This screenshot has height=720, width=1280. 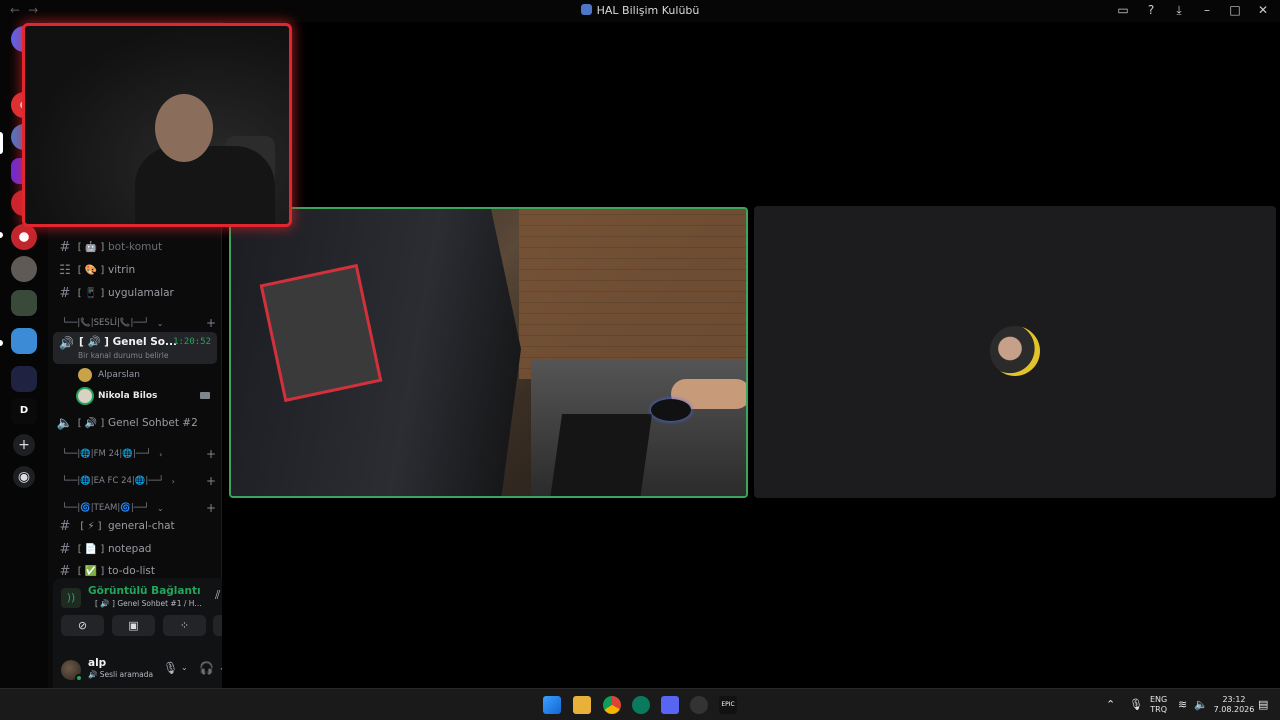 What do you see at coordinates (139, 508) in the screenshot?
I see `category-team: └──|🌀|TEAM|🌀|──┘ ⌄ +` at bounding box center [139, 508].